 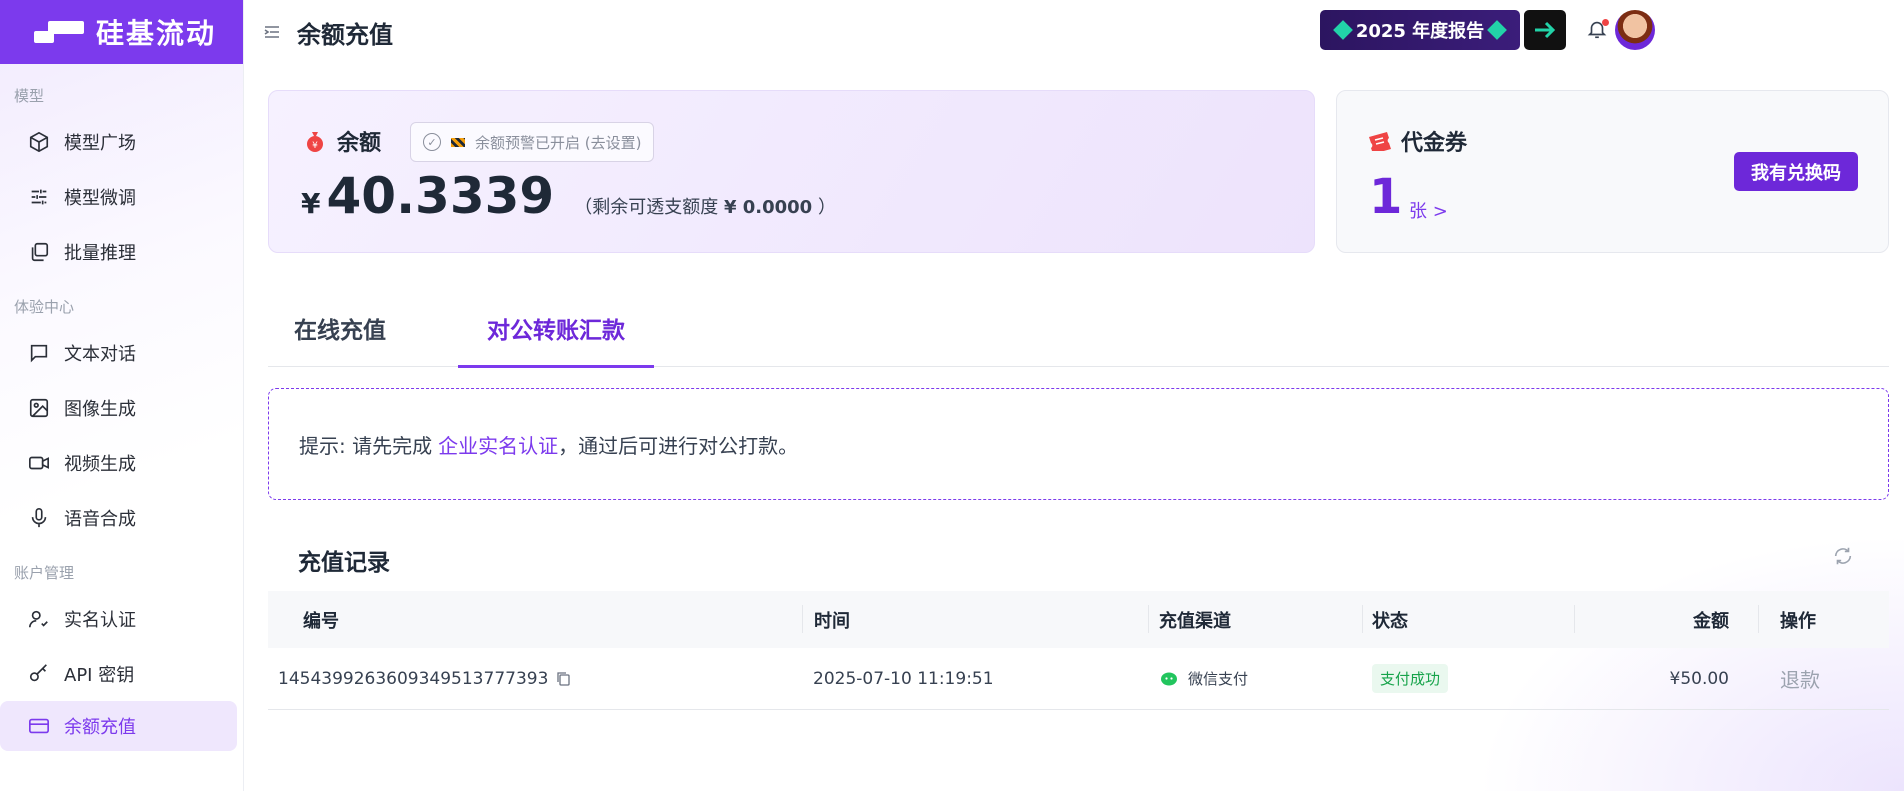 What do you see at coordinates (1078, 619) in the screenshot?
I see `table-header: 编号 时间 充值渠道 状态 金额 操作` at bounding box center [1078, 619].